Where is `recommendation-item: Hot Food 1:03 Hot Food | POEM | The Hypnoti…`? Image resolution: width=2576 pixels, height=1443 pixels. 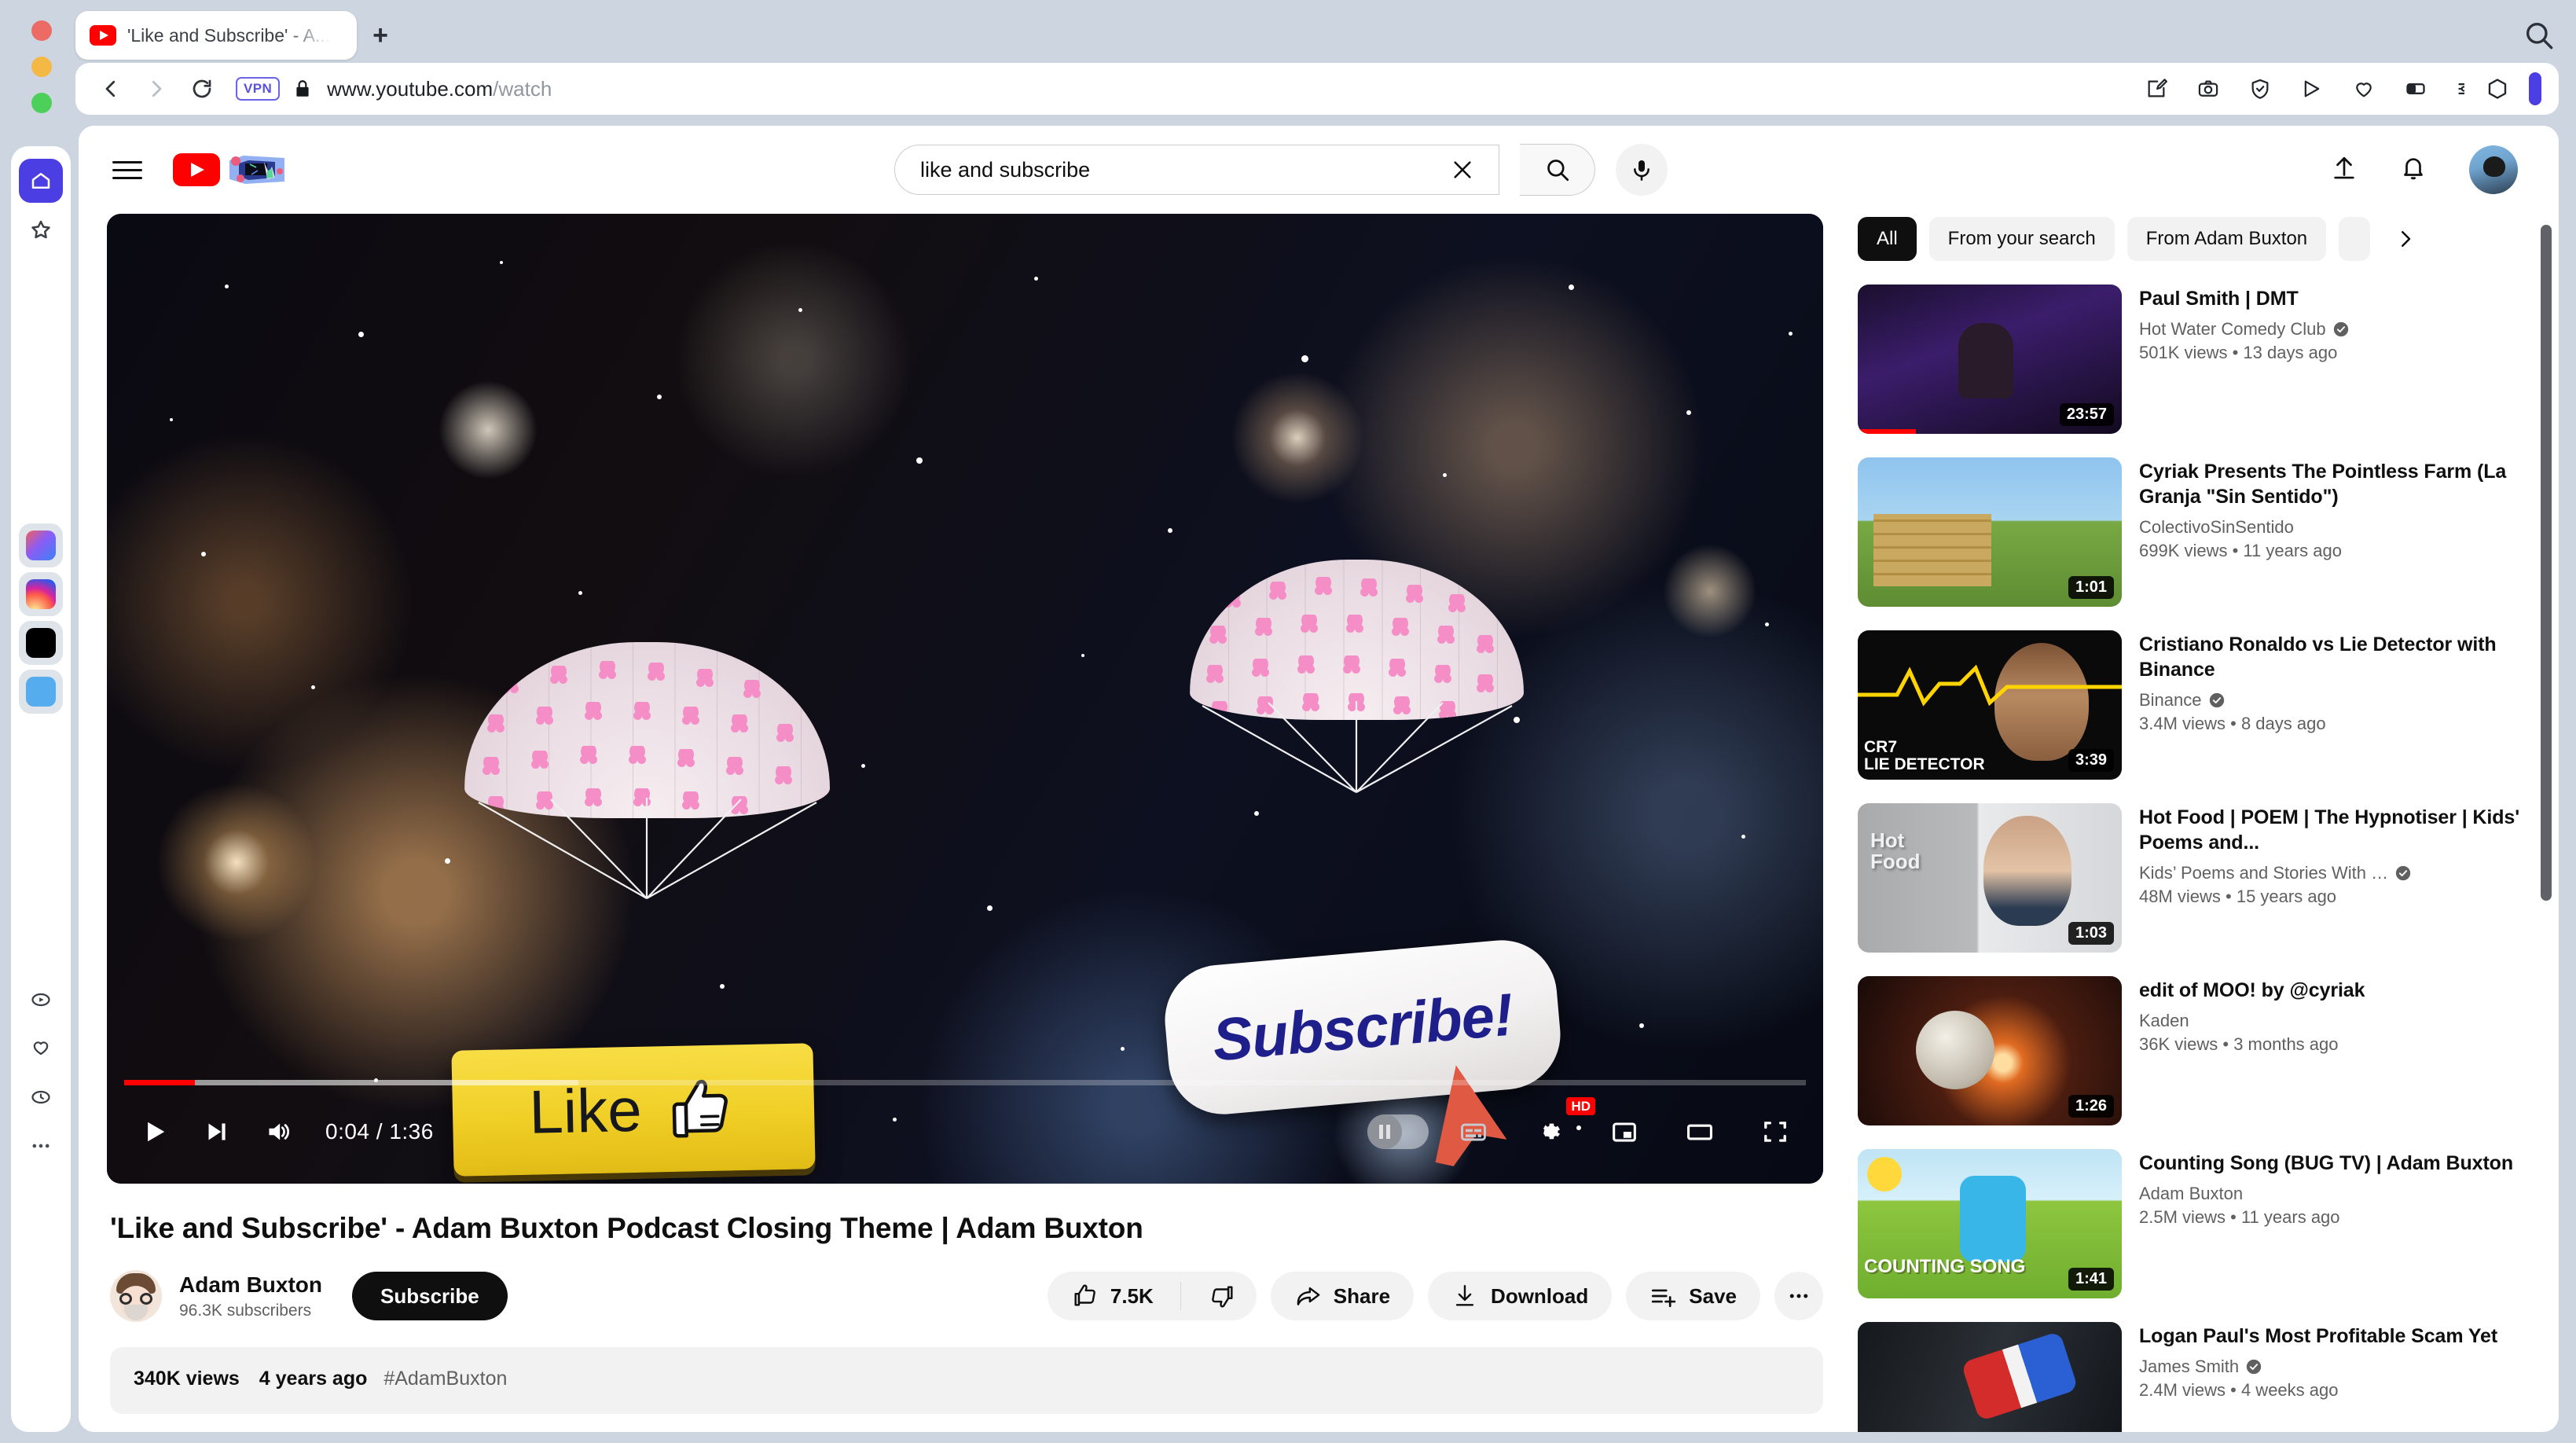
recommendation-item: Hot Food 1:03 Hot Food | POEM | The Hypnoti… is located at coordinates (2192, 878).